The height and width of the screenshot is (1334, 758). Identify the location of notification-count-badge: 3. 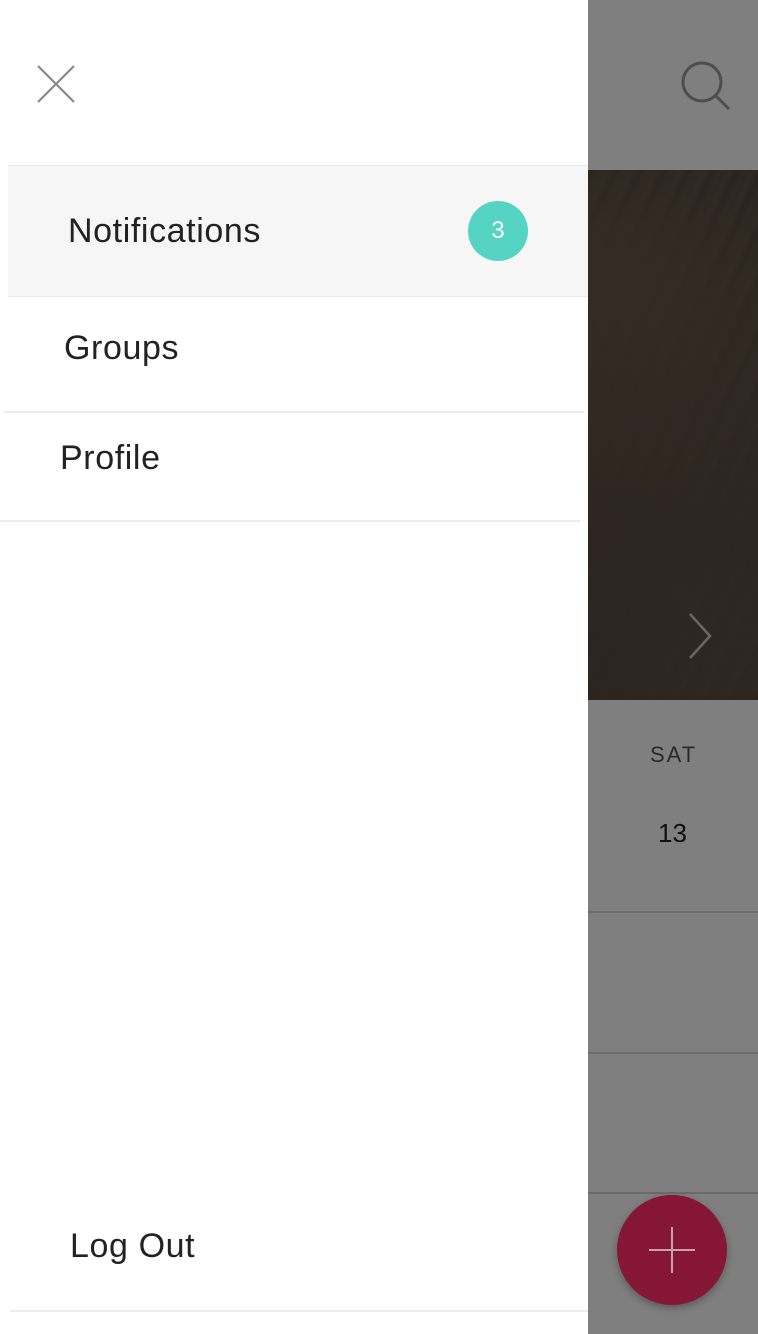
(498, 231).